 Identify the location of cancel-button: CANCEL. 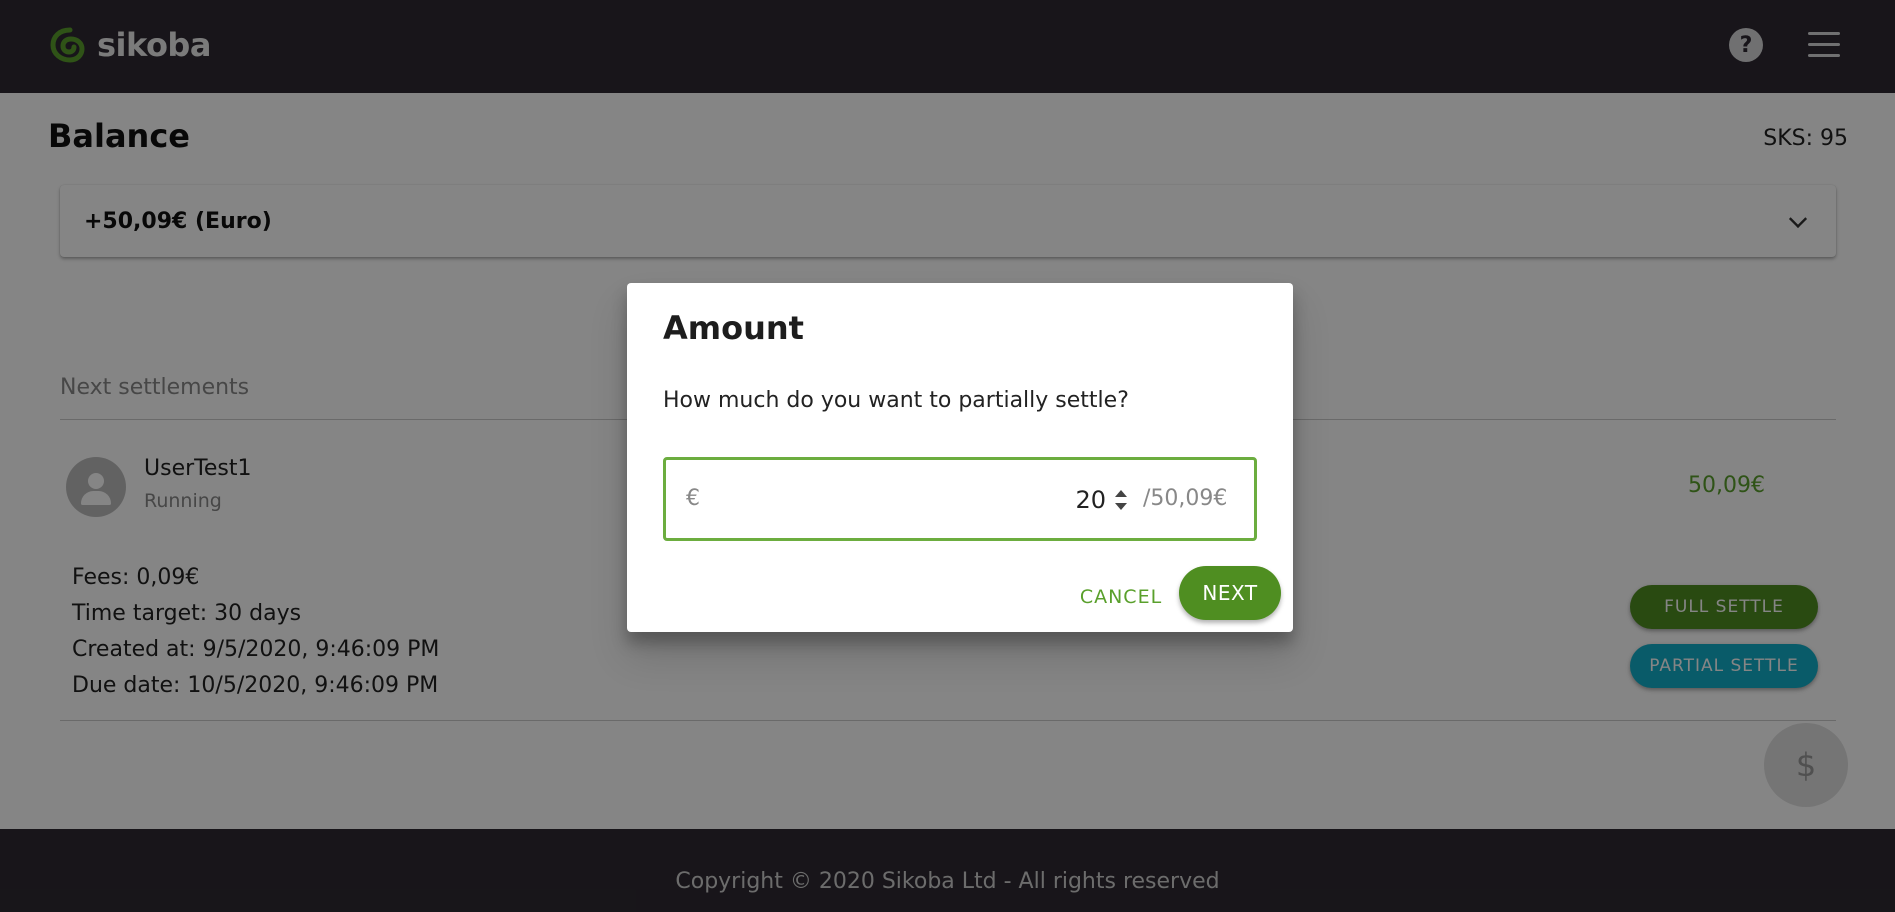
(1121, 597).